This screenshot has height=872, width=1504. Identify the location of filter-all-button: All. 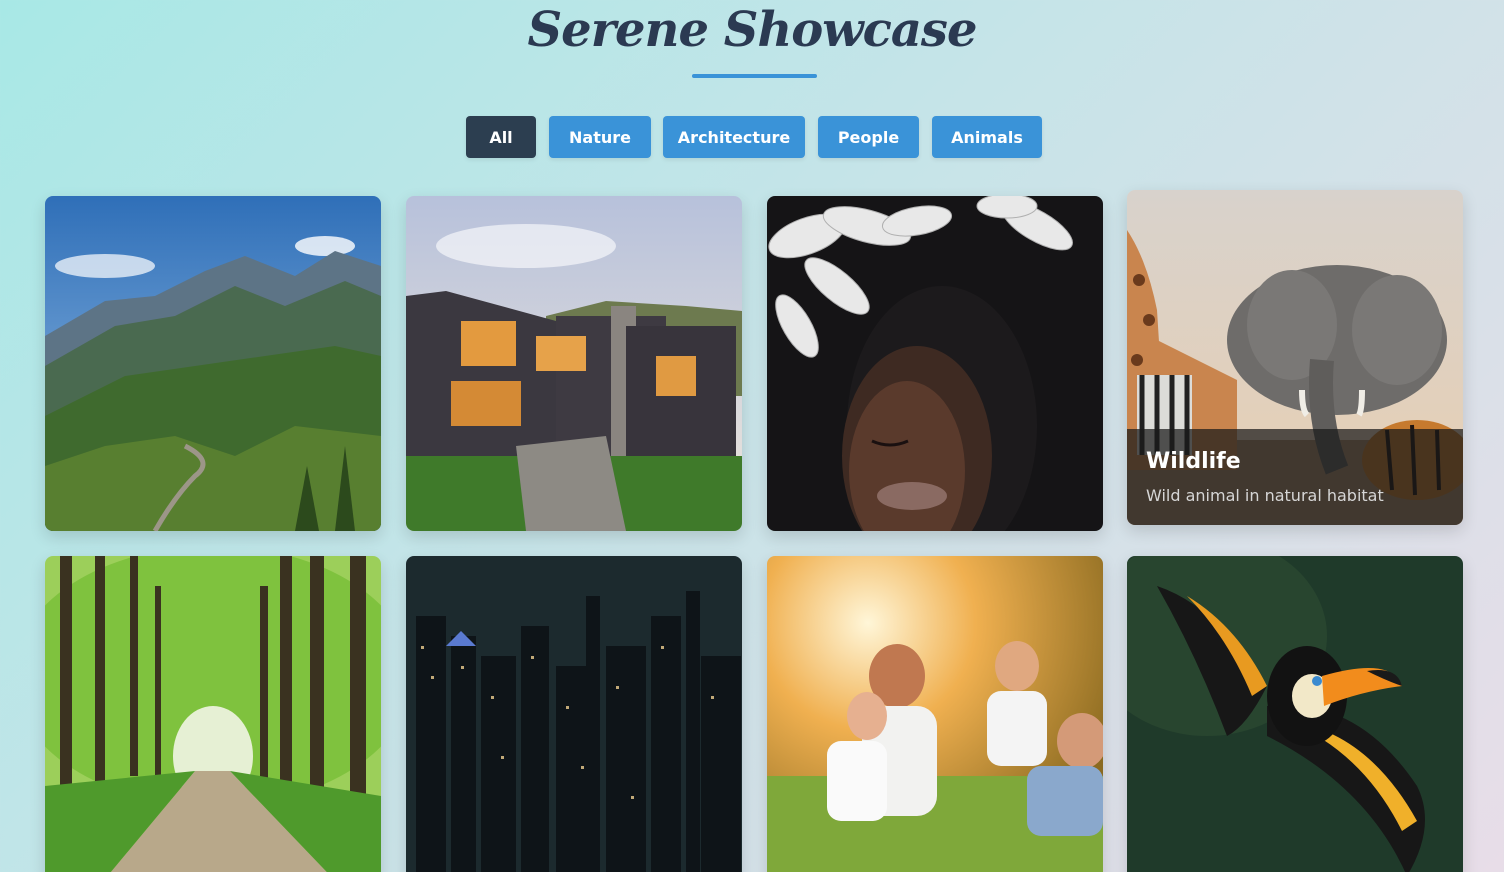
(501, 137).